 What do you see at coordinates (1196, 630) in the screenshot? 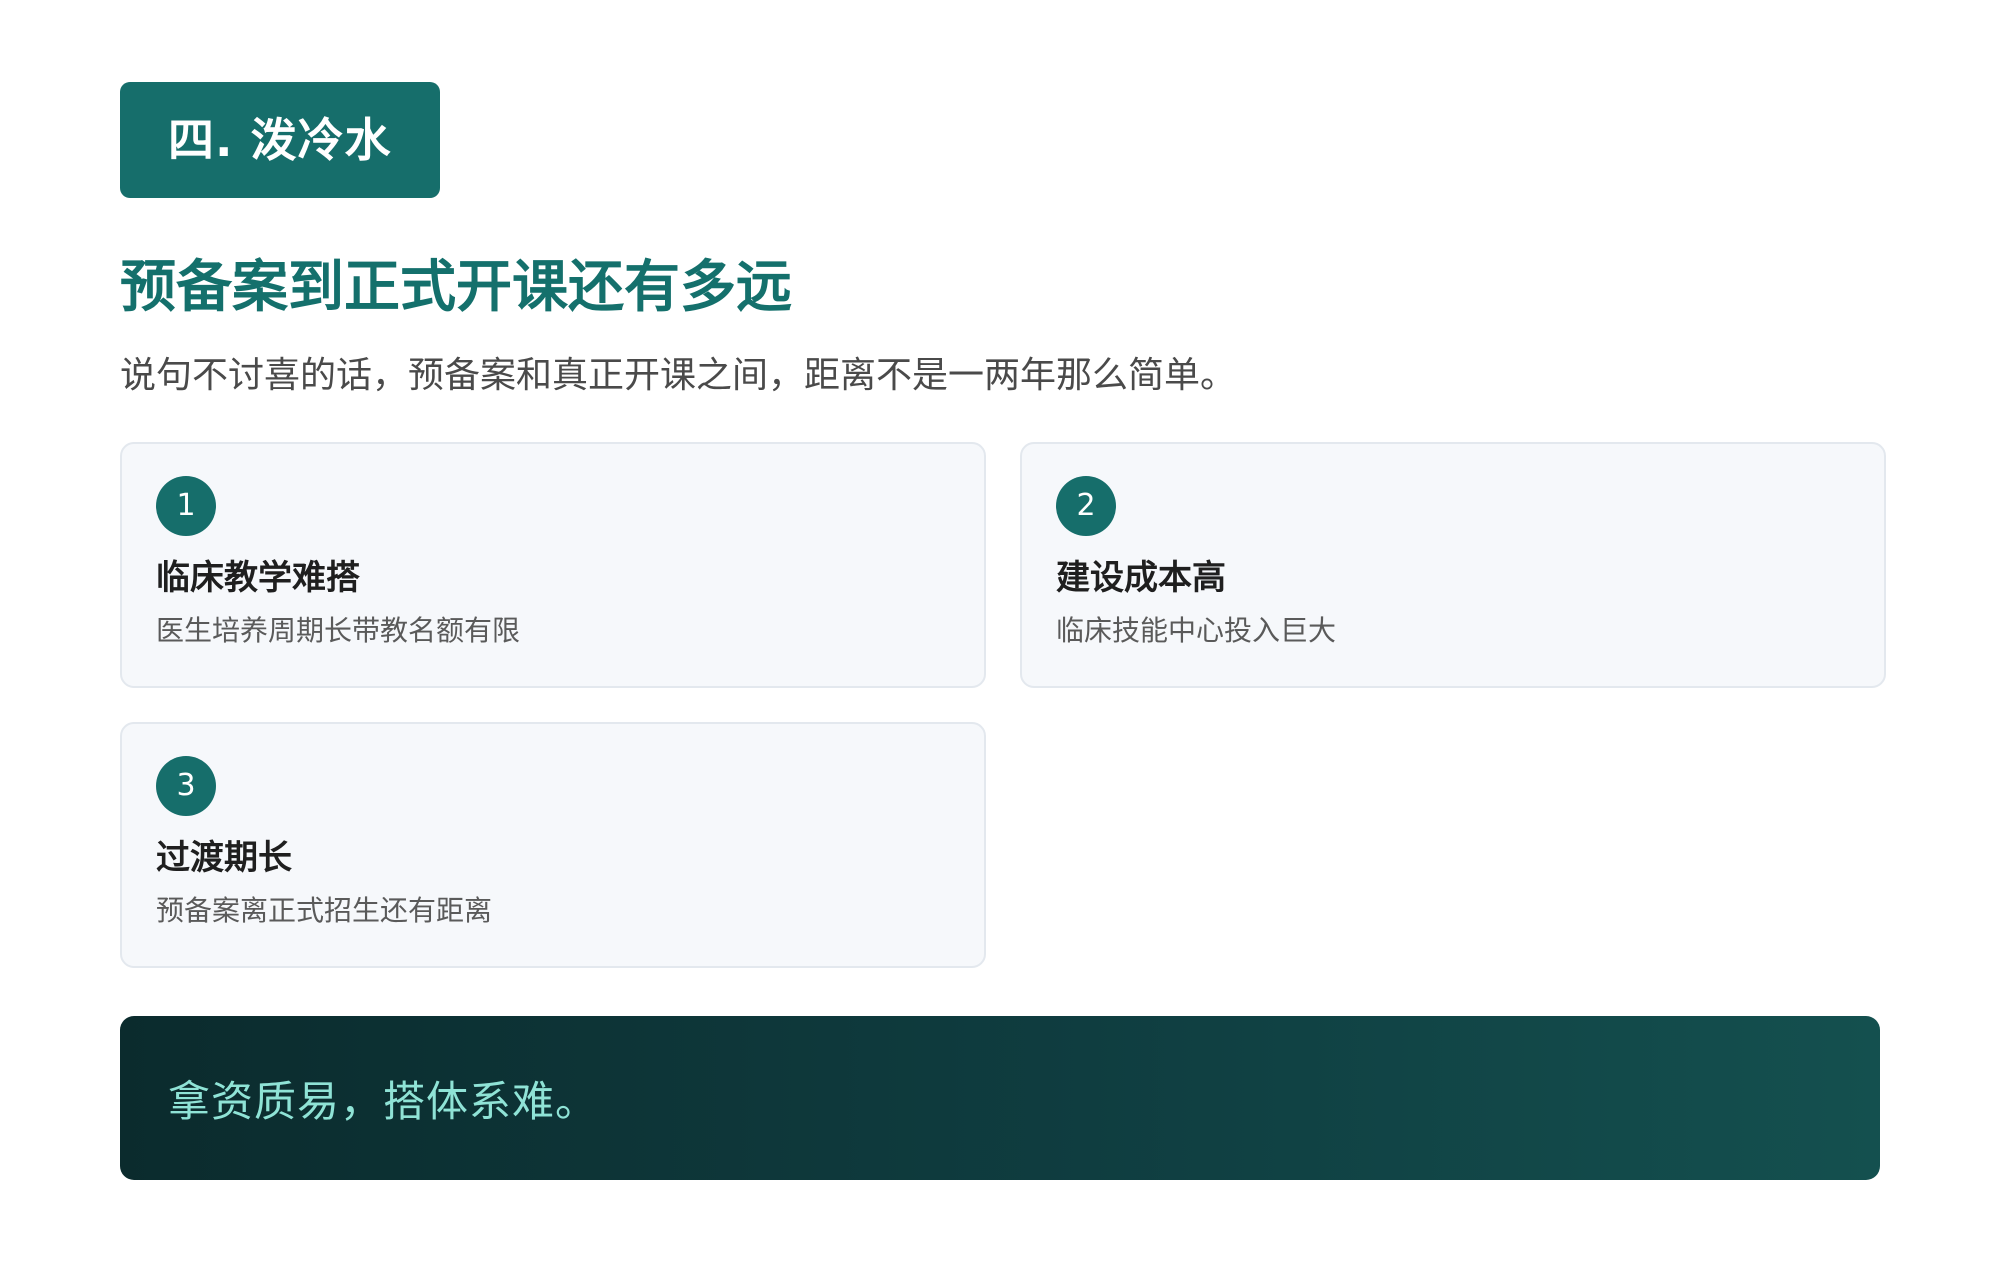
I see `card-description: 临床技能中心投入巨大` at bounding box center [1196, 630].